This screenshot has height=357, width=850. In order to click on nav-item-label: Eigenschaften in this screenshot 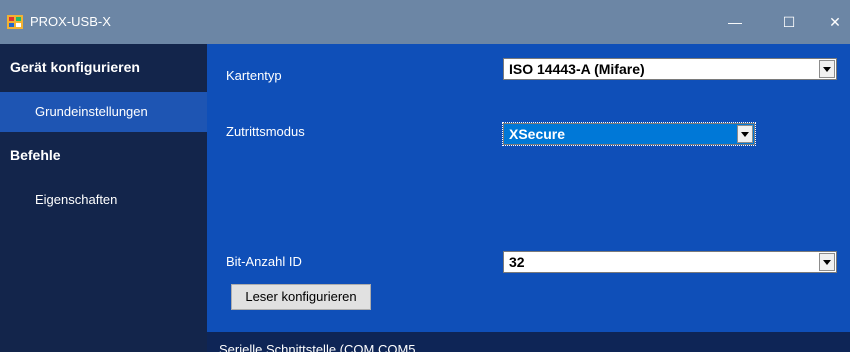, I will do `click(76, 199)`.